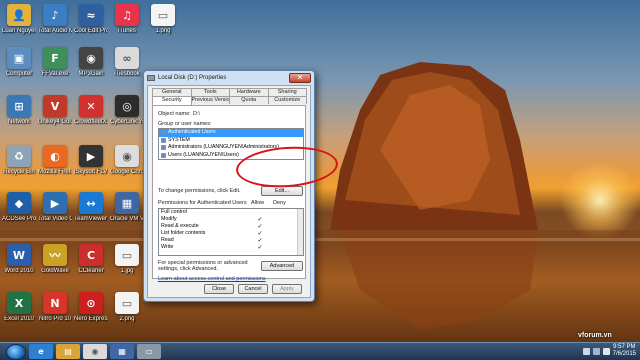 The image size is (640, 360). I want to click on group-item-authenticated-users: Authenticated Users, so click(231, 133).